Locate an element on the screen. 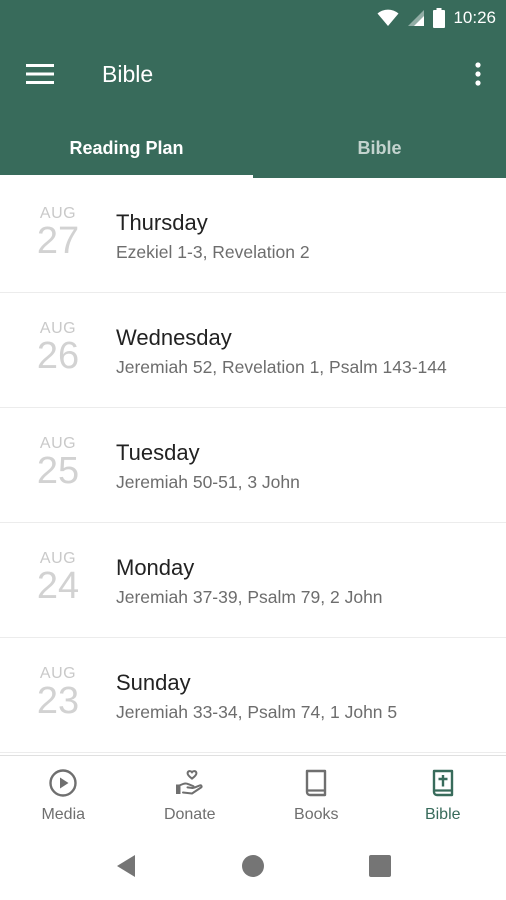  recents-icon is located at coordinates (380, 866).